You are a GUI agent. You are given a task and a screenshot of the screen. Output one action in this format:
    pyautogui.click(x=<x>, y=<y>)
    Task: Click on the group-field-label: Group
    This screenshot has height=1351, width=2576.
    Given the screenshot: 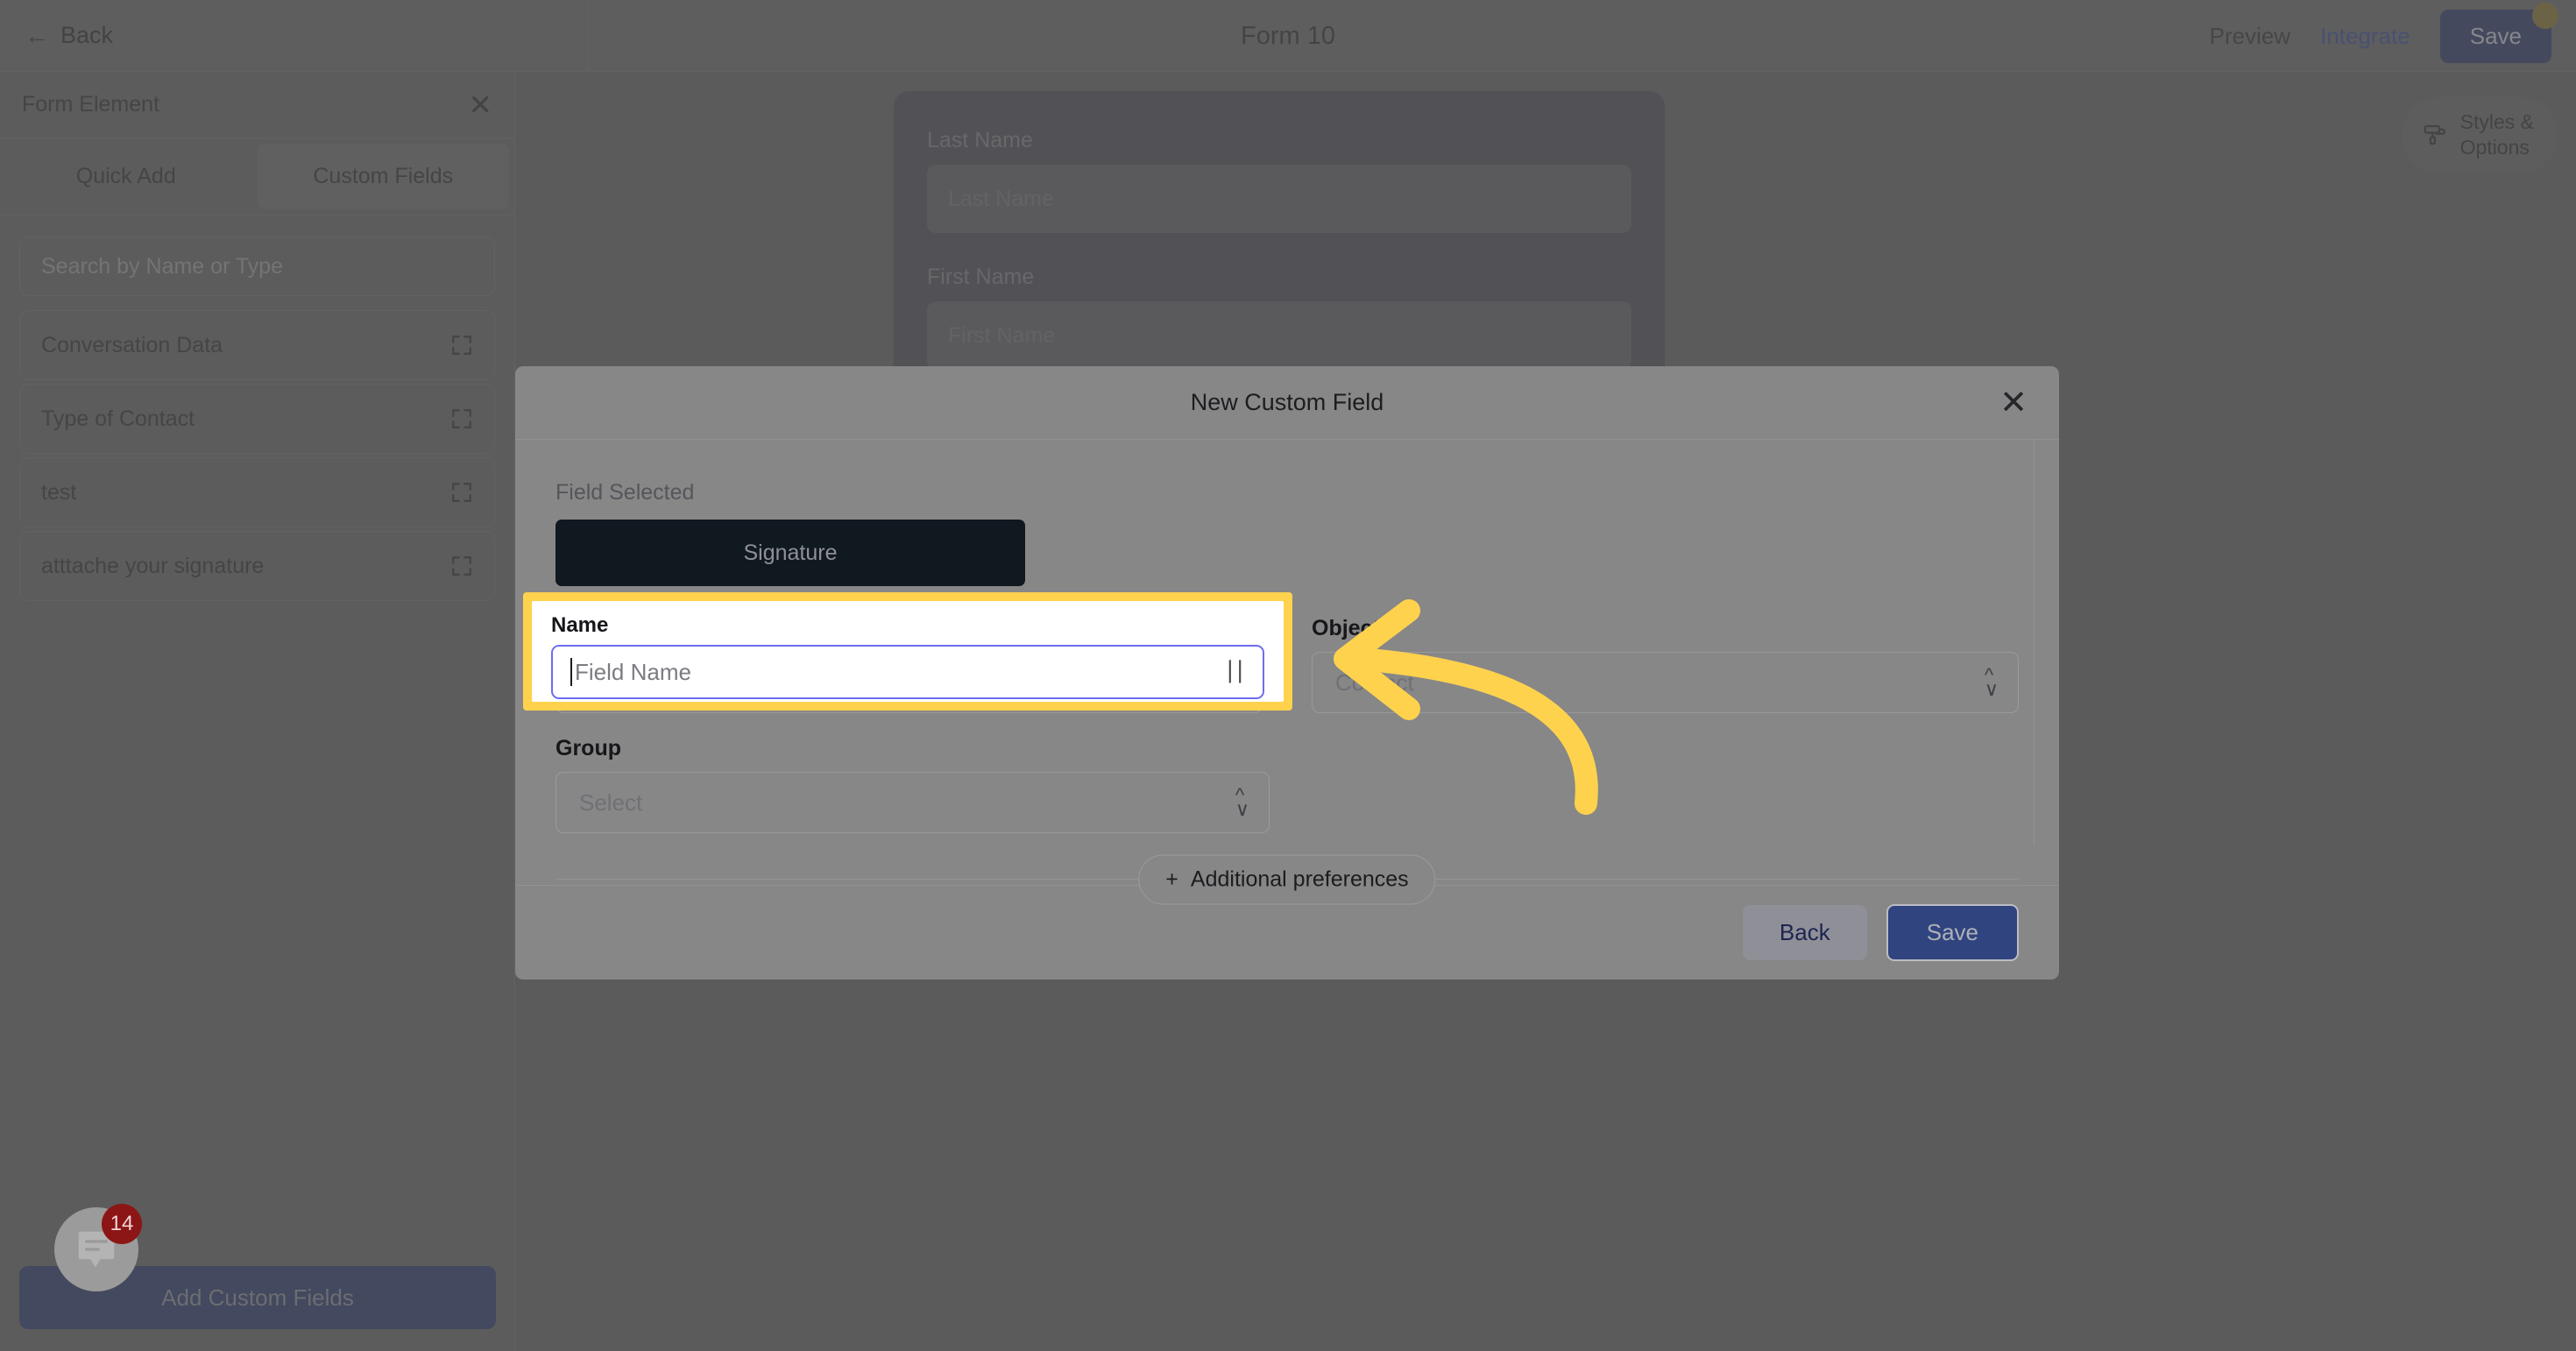 What is the action you would take?
    pyautogui.click(x=588, y=748)
    